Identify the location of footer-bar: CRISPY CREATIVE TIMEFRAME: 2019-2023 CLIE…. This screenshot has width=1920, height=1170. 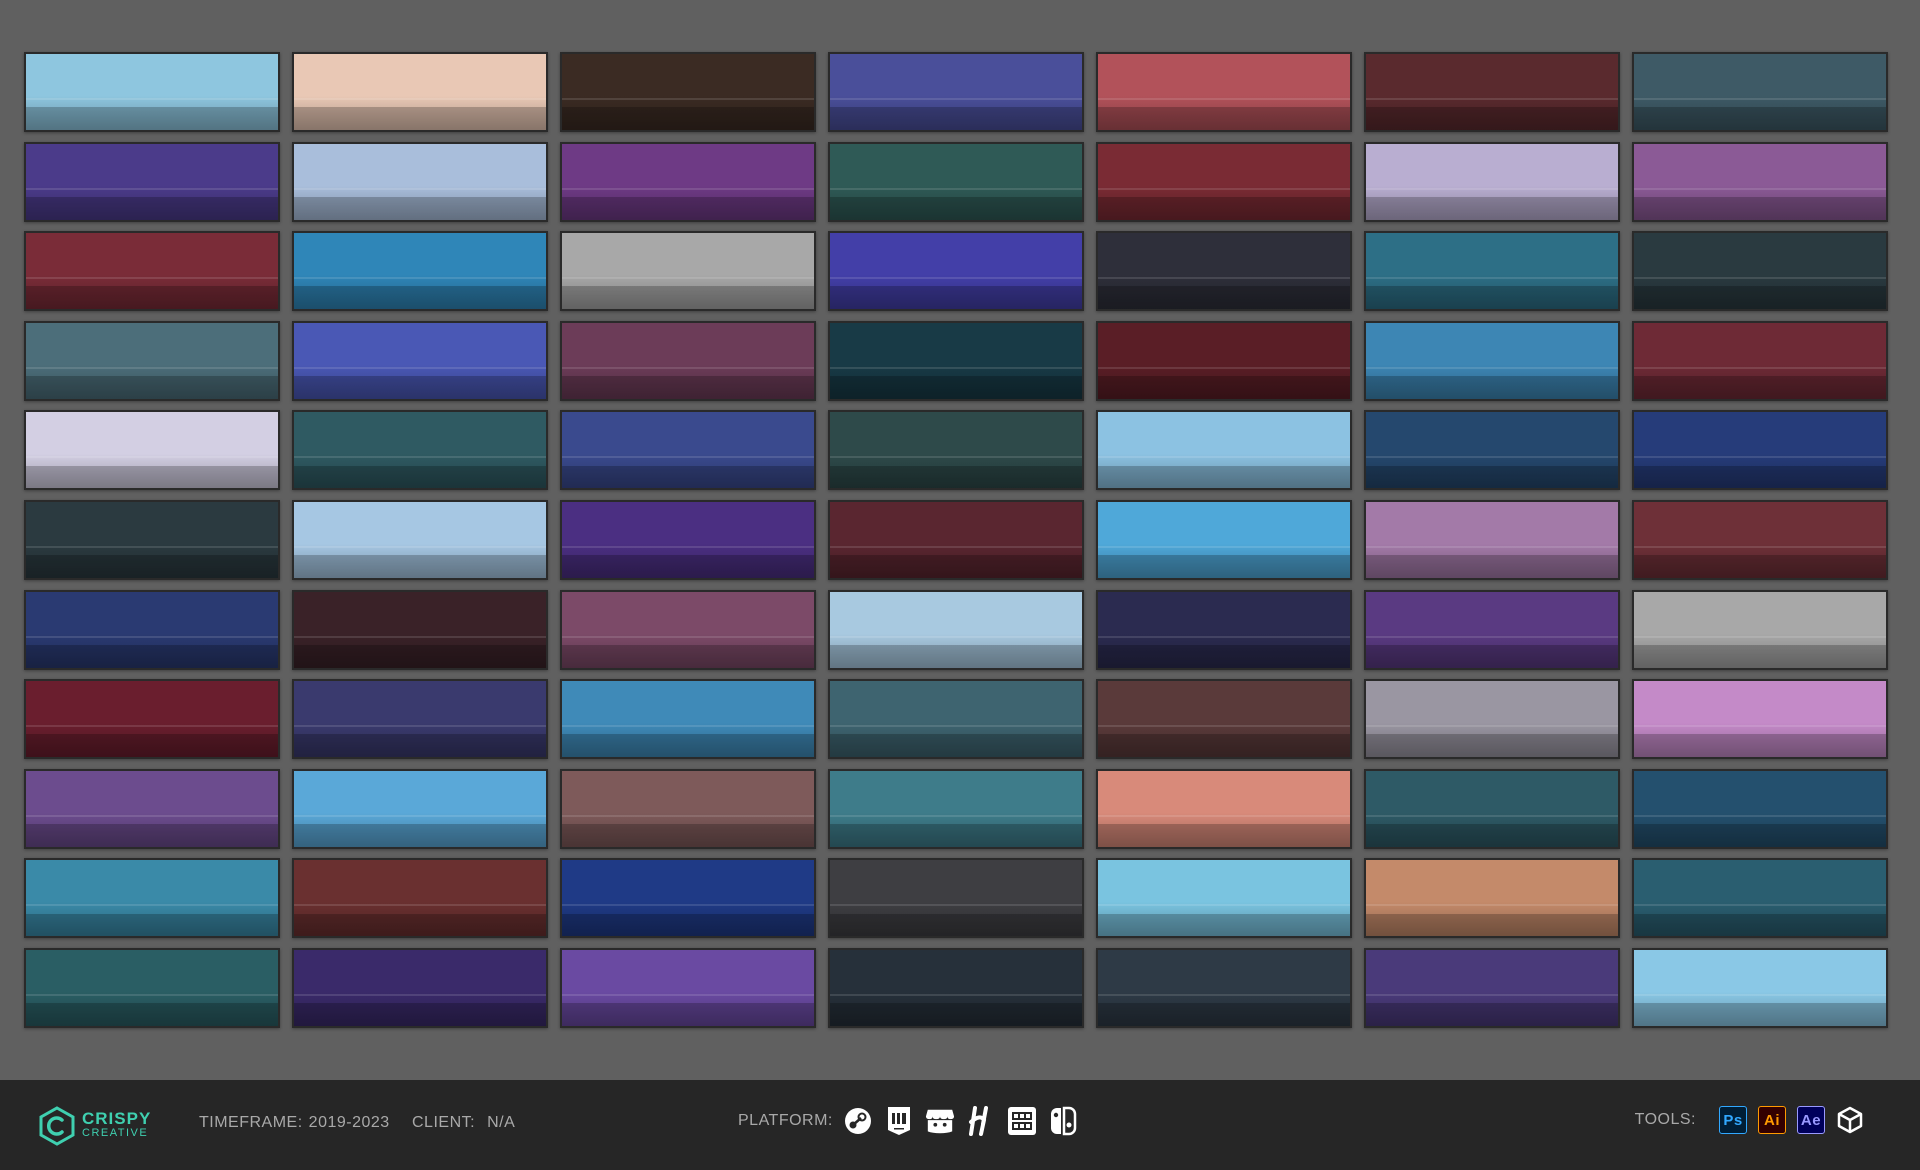
(960, 1125).